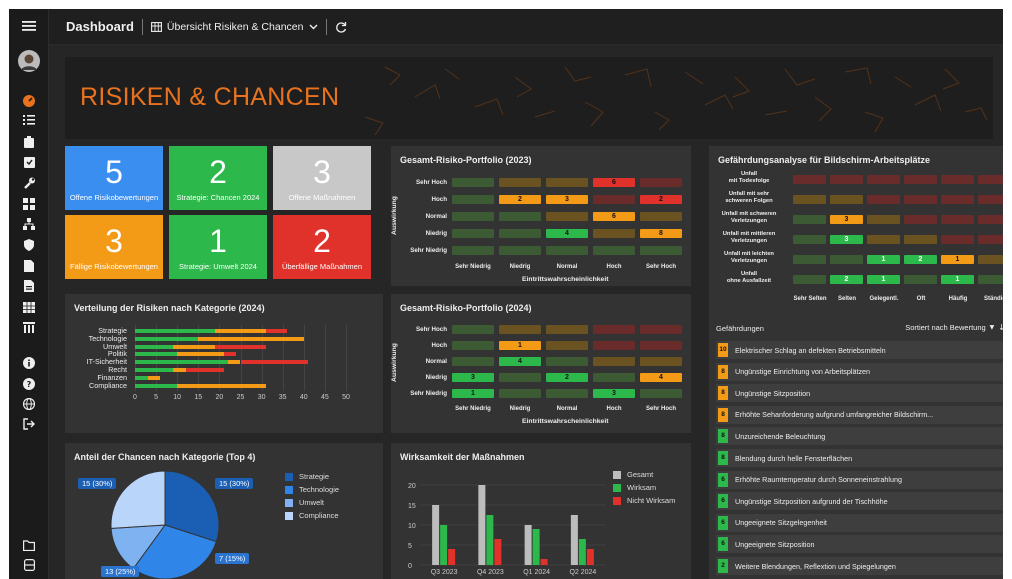 The image size is (1012, 579). Describe the element at coordinates (473, 393) in the screenshot. I see `matrix-cell: 1` at that location.